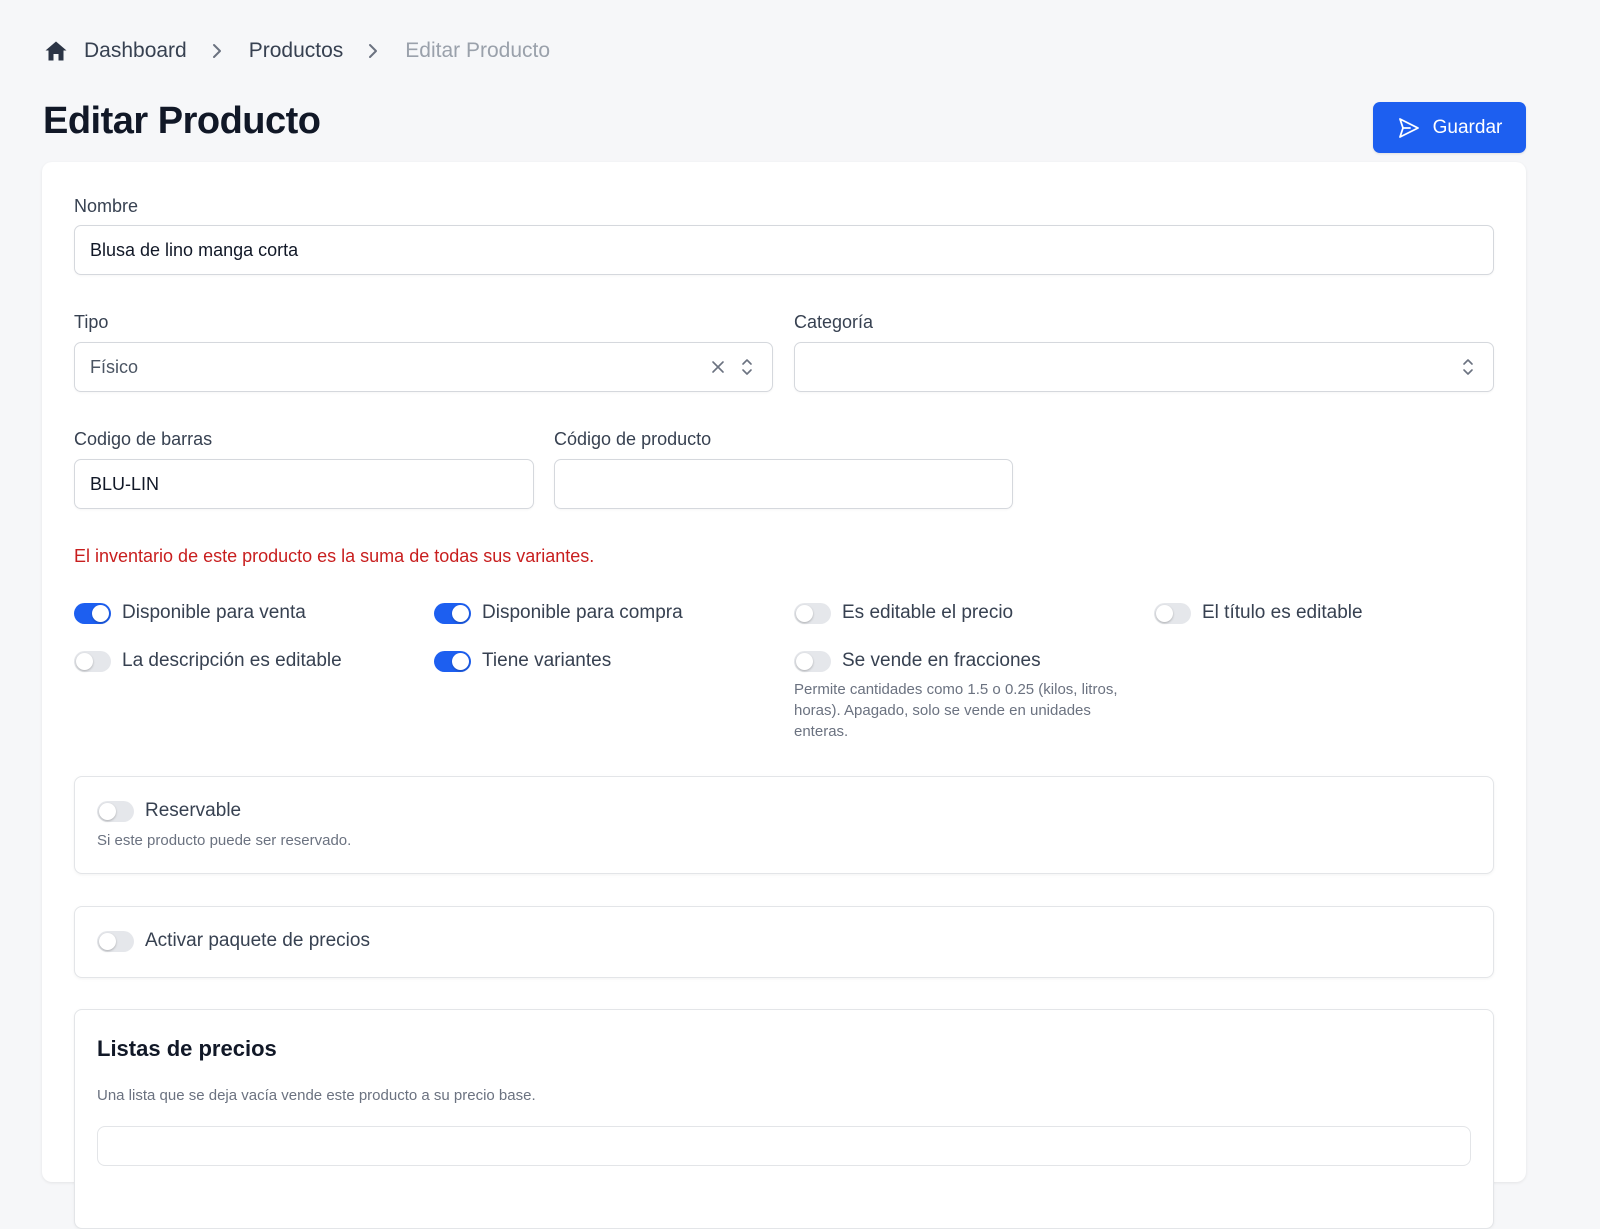  What do you see at coordinates (423, 367) in the screenshot?
I see `tipo-select: Físico` at bounding box center [423, 367].